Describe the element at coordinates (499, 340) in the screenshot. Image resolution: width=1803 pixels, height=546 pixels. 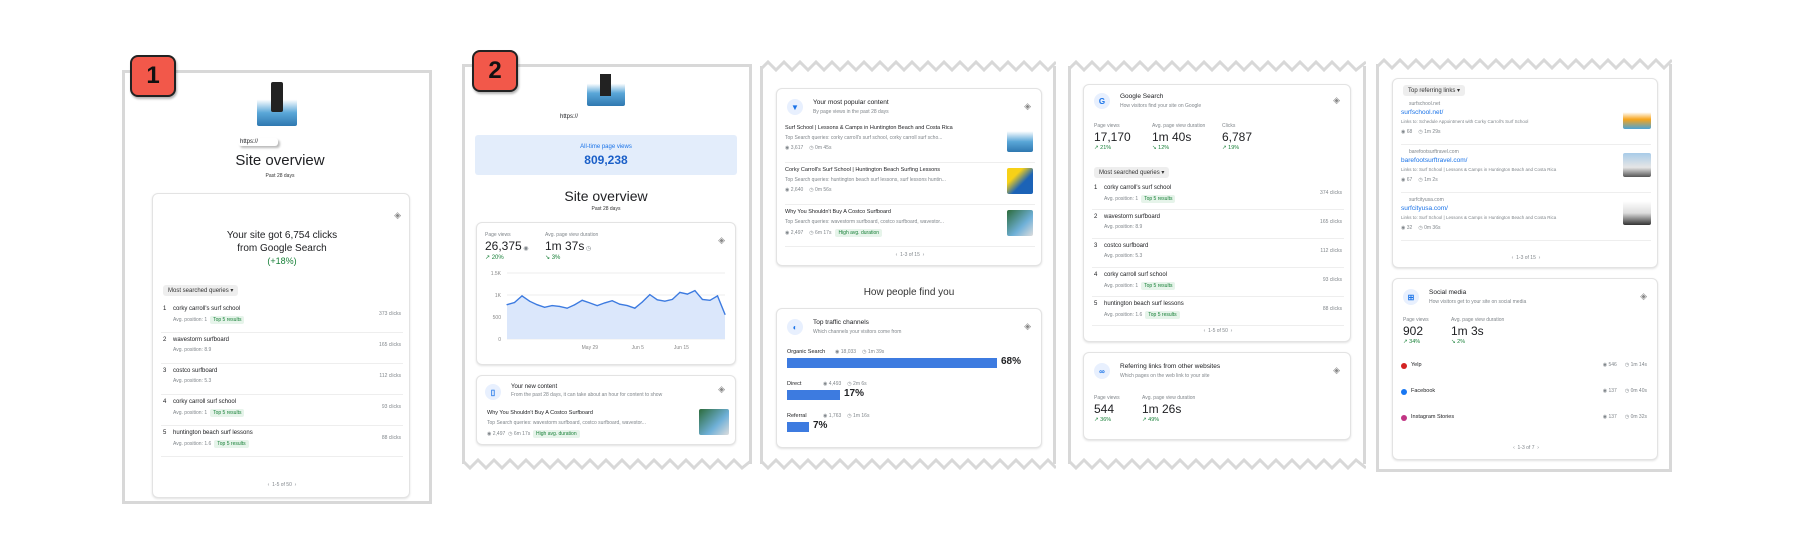
I see `y-tick-label: 0` at that location.